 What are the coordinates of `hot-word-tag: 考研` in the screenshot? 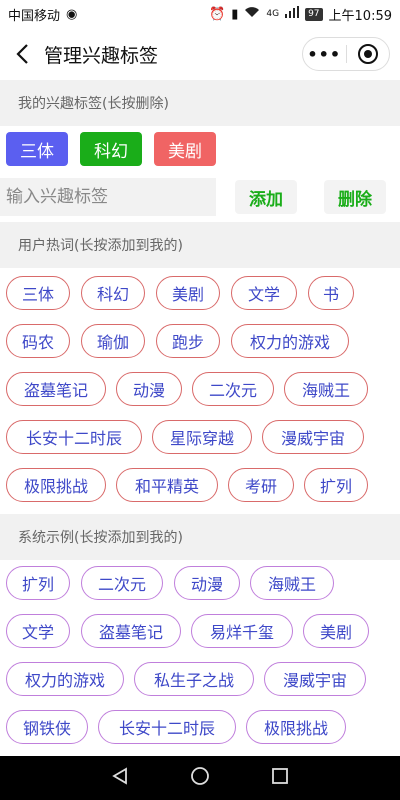 It's located at (261, 485).